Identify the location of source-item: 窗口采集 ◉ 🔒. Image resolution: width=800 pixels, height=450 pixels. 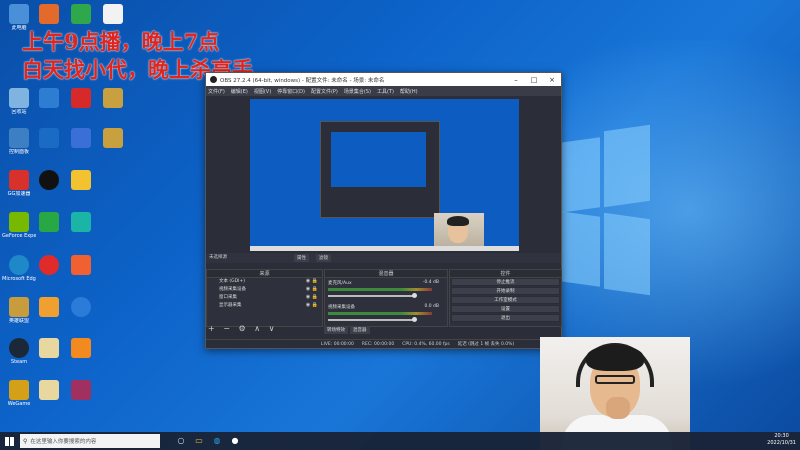
(264, 298).